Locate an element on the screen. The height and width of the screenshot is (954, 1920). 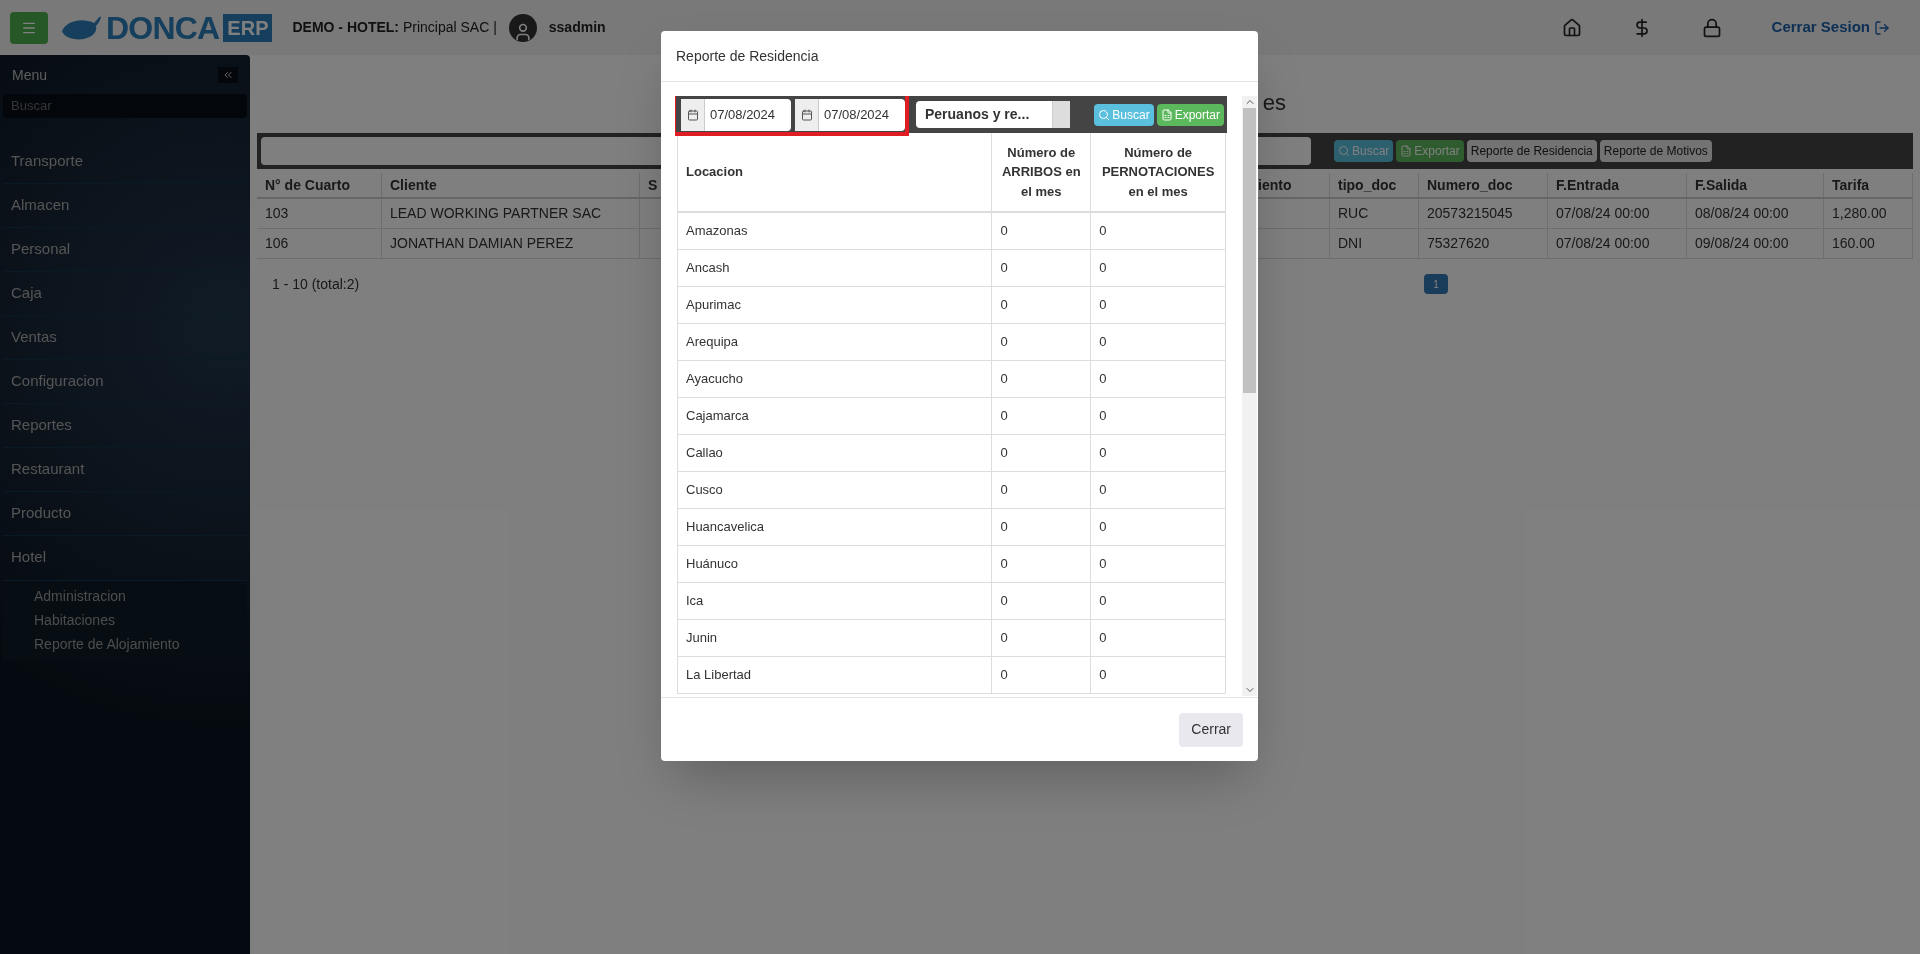
table-cell: Amazonas is located at coordinates (835, 231).